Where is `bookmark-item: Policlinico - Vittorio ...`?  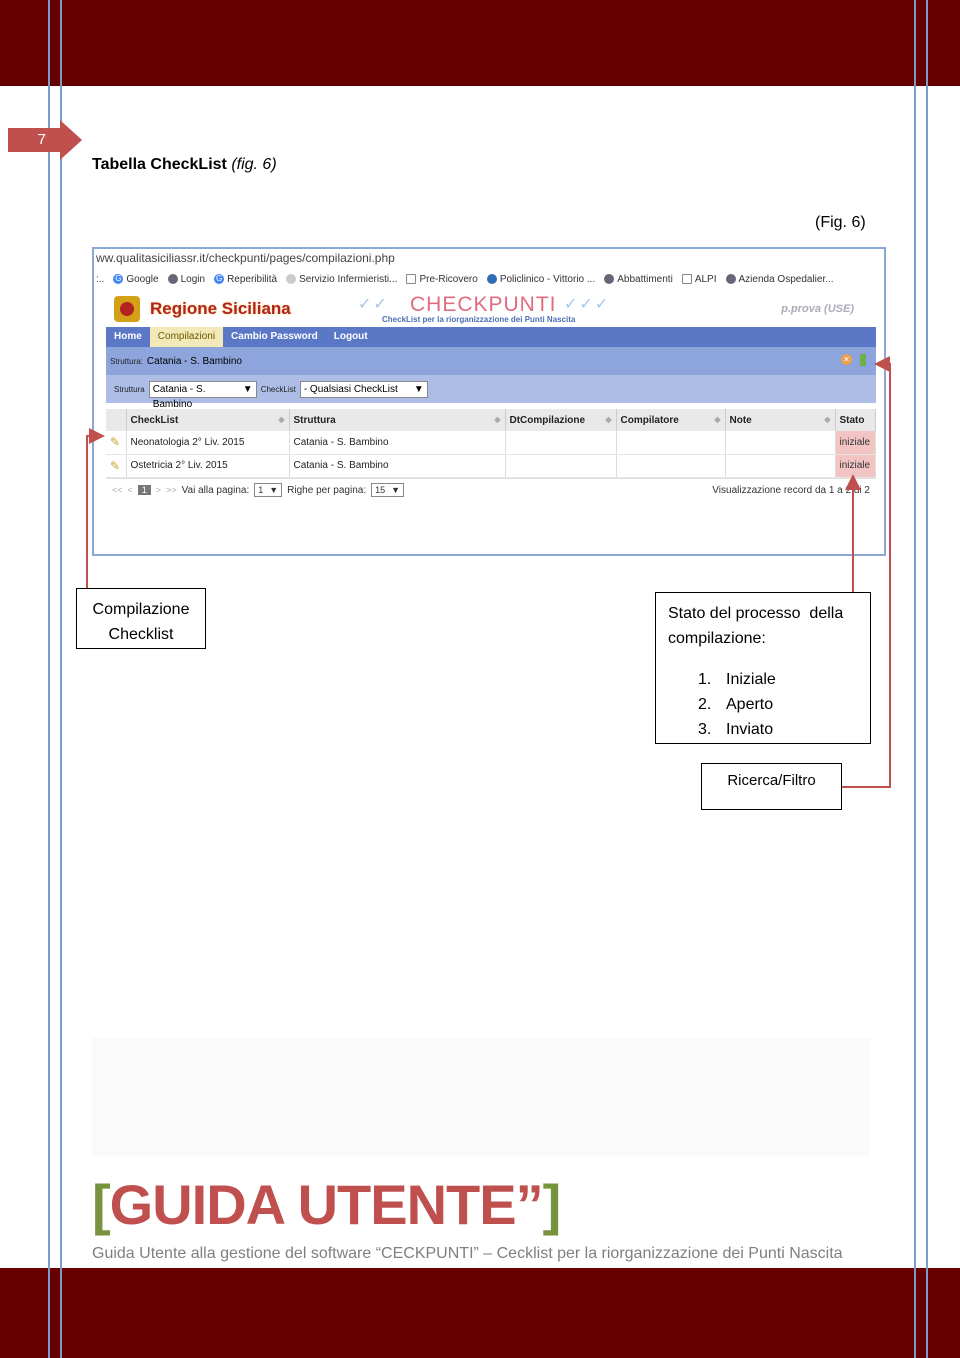 bookmark-item: Policlinico - Vittorio ... is located at coordinates (540, 279).